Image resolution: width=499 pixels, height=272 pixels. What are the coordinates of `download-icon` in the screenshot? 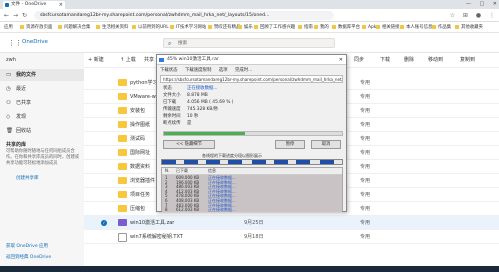 It's located at (161, 60).